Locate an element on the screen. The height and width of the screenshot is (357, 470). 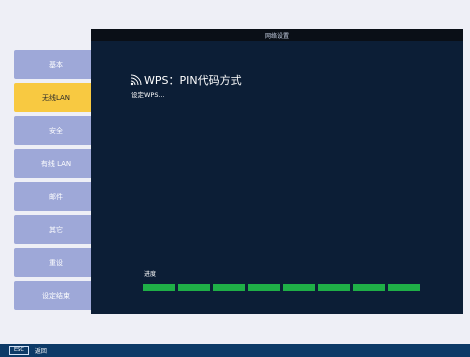
sidebar-item-security: 安全 is located at coordinates (56, 130).